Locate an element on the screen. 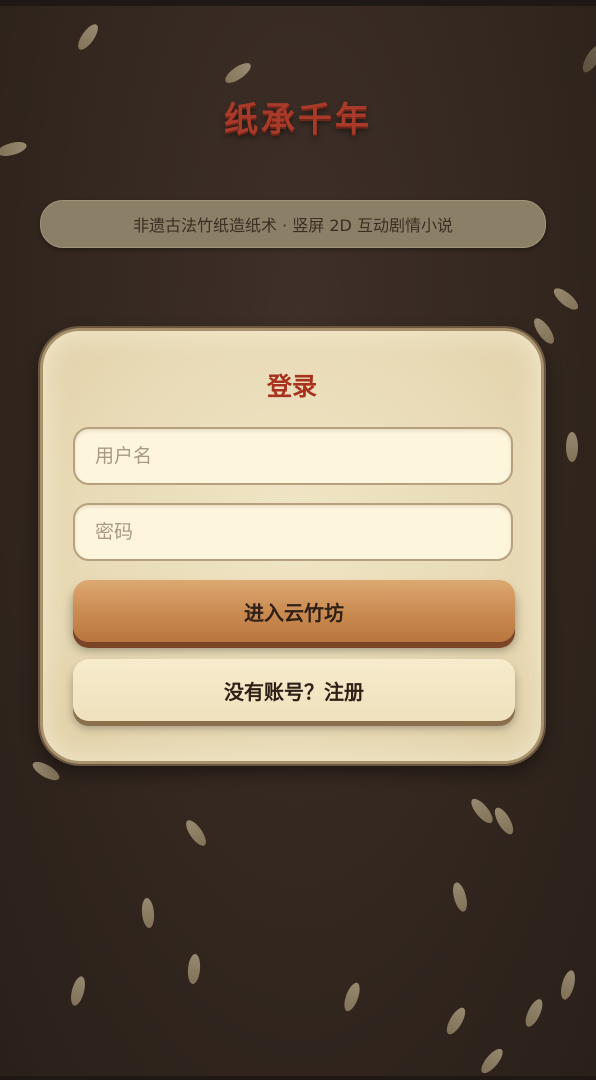  subtitle-banner: 非遗古法竹纸造纸术 · 竖屏 2D 互动剧情小说 is located at coordinates (293, 224).